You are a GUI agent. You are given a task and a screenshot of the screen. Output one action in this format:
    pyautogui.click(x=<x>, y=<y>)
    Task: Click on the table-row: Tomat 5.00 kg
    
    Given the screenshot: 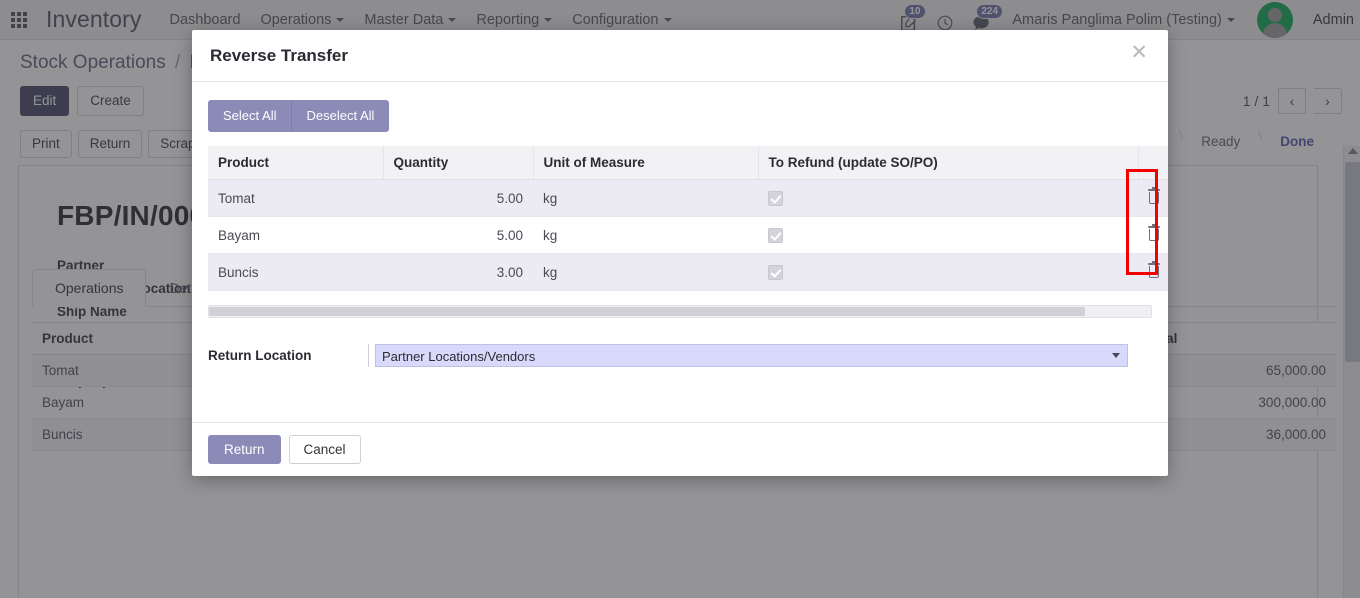 What is the action you would take?
    pyautogui.click(x=688, y=198)
    